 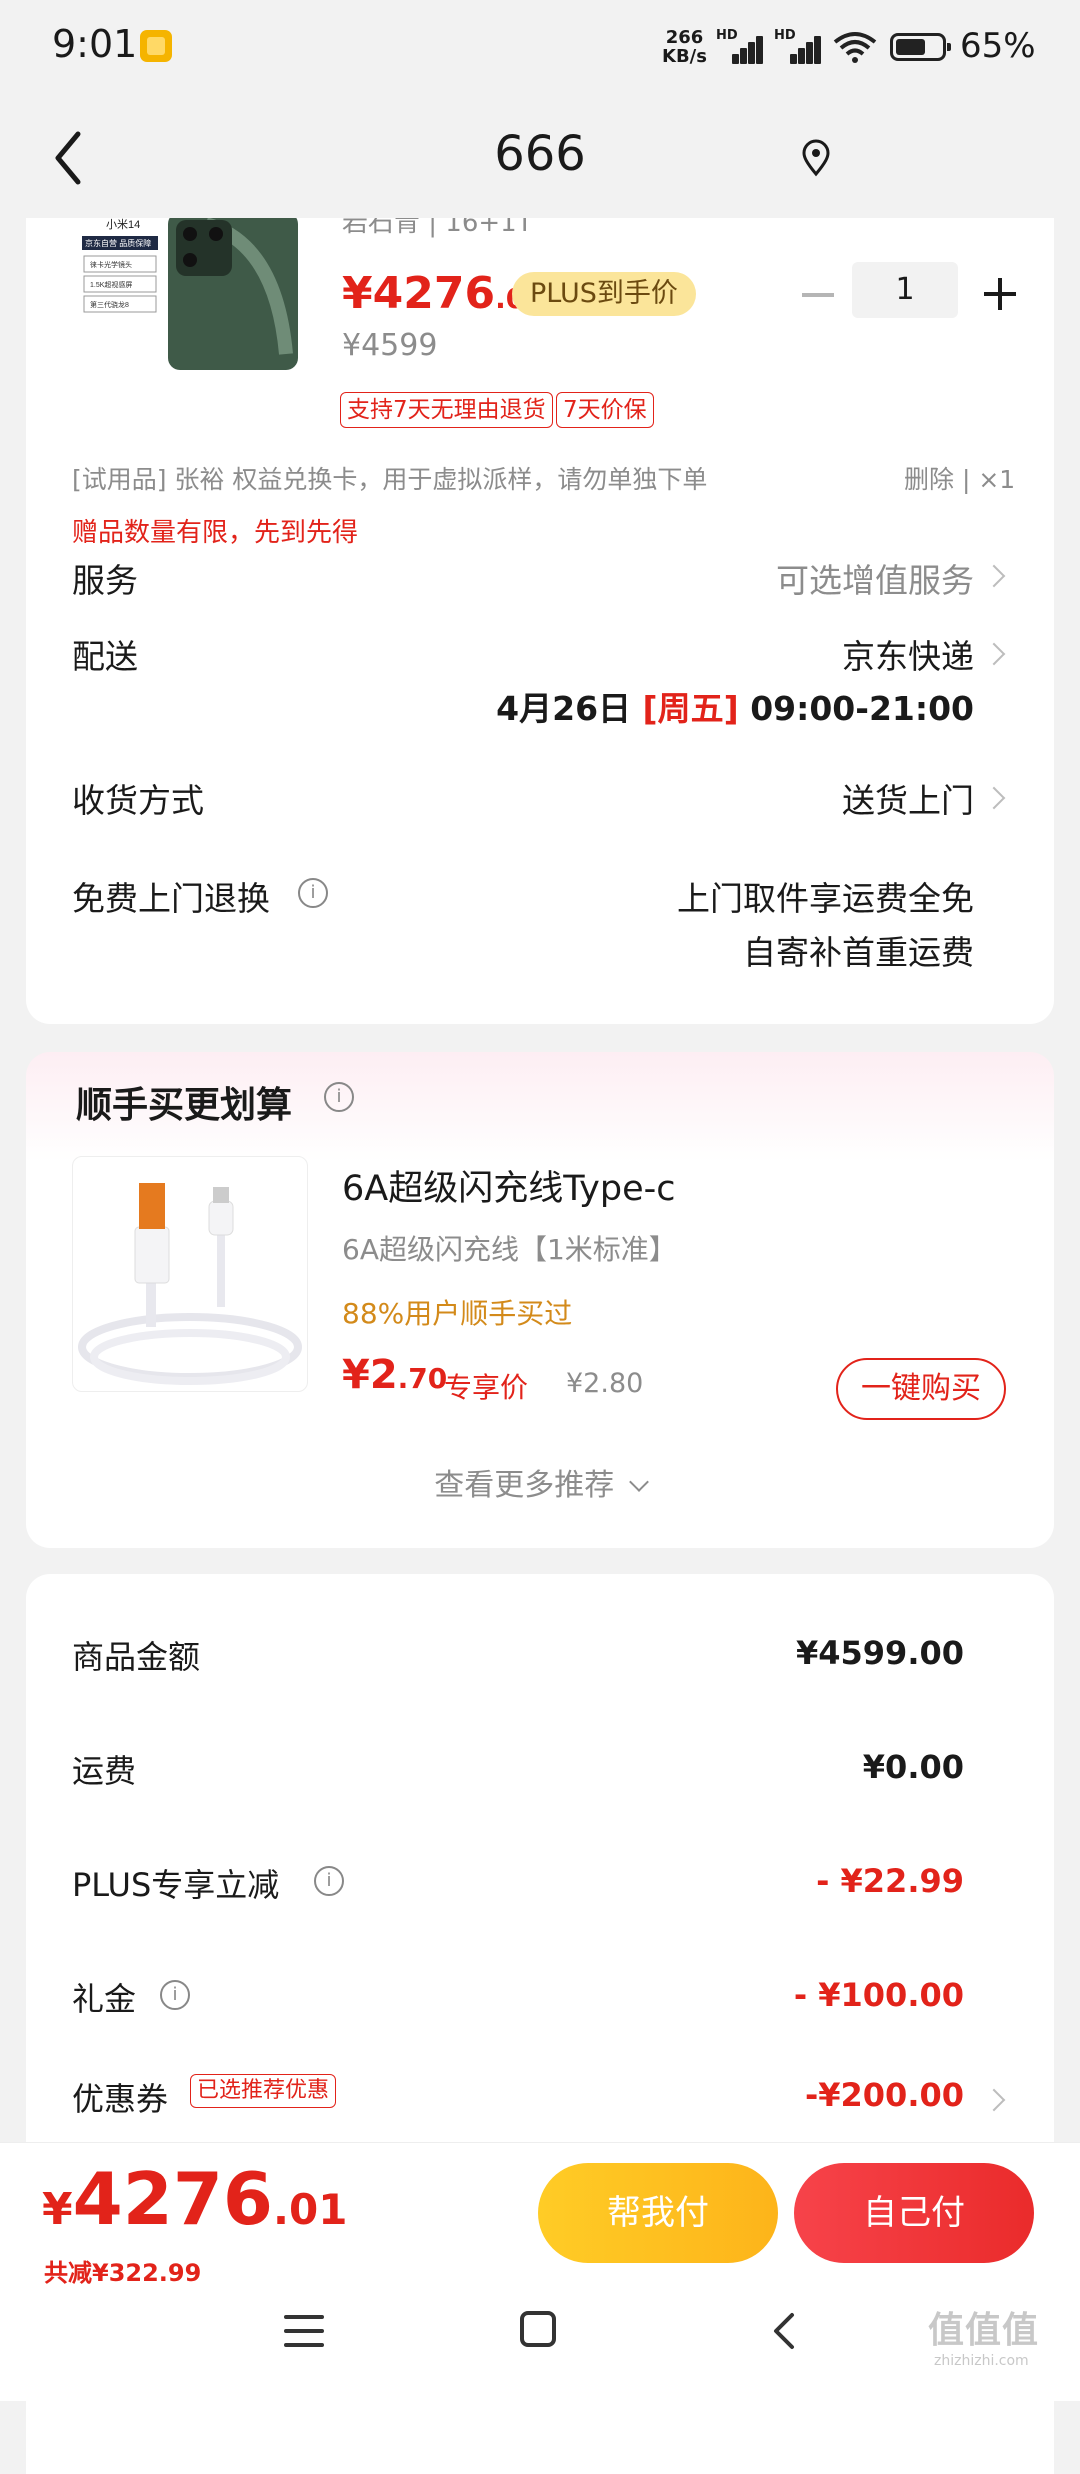 I want to click on quantity-increase-button, so click(x=1000, y=294).